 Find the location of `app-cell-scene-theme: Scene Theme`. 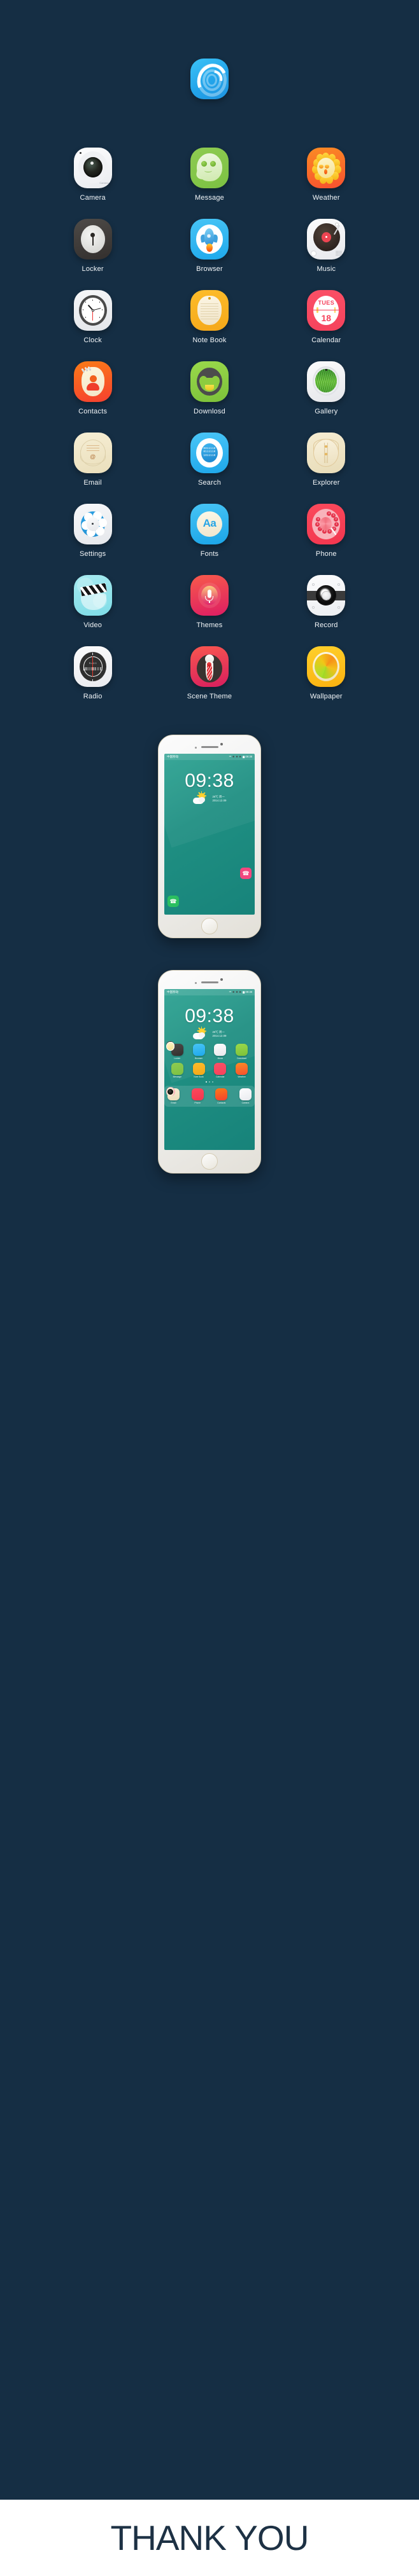

app-cell-scene-theme: Scene Theme is located at coordinates (209, 673).